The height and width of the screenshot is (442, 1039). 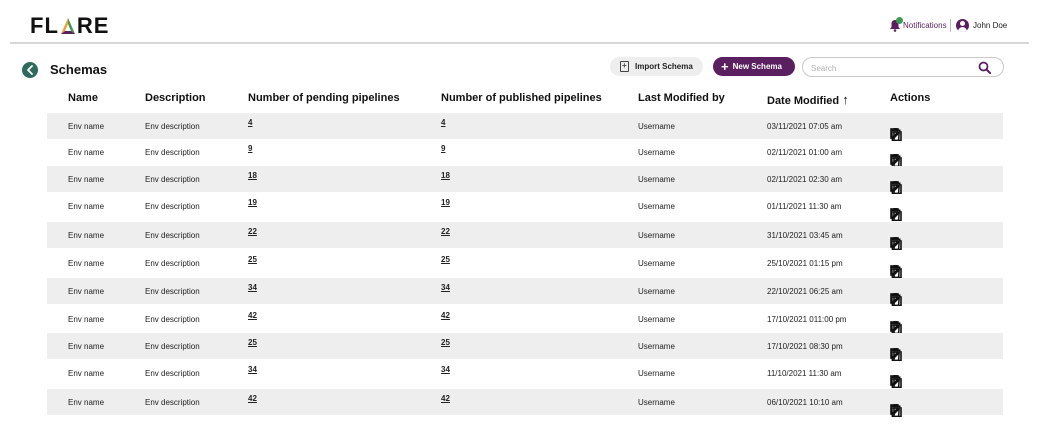 I want to click on row-date-modified: 11/10/2021 11:30 am, so click(x=804, y=373).